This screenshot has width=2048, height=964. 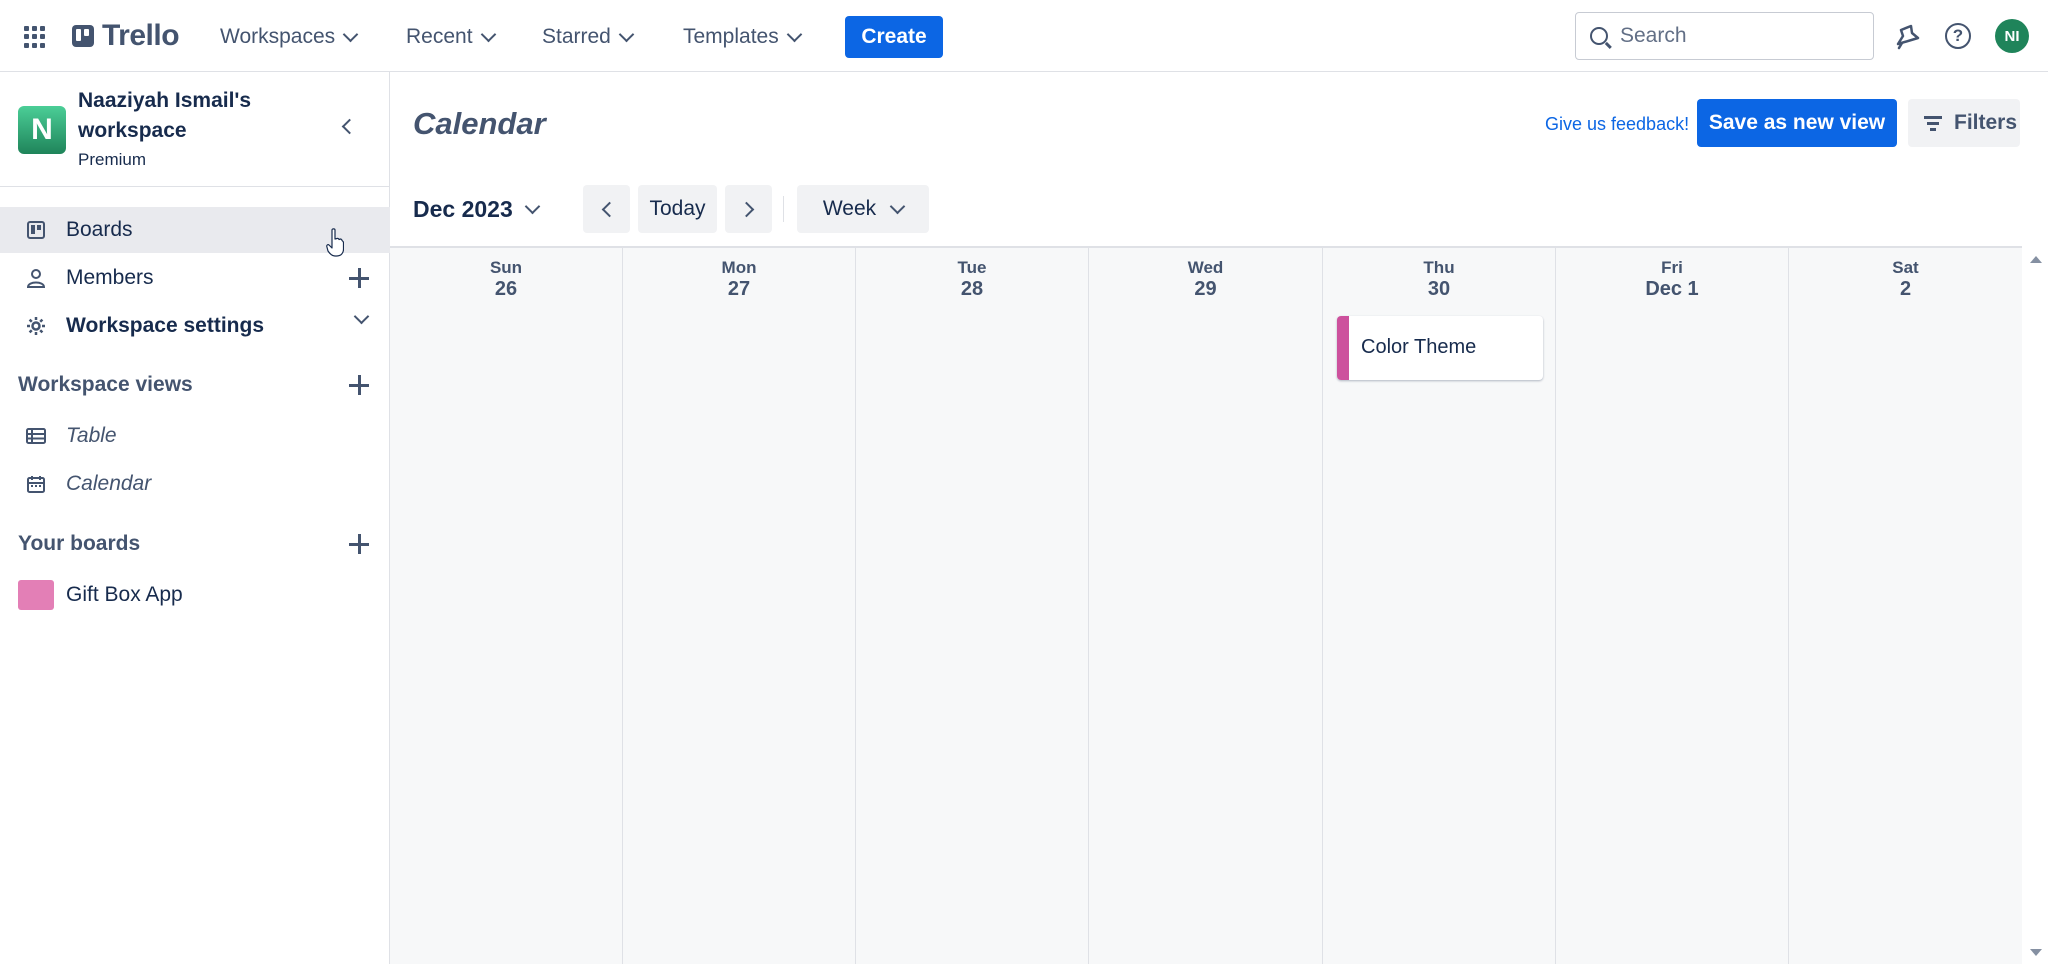 What do you see at coordinates (165, 115) in the screenshot?
I see `workspace-name: Naaziyah Ismail's workspace` at bounding box center [165, 115].